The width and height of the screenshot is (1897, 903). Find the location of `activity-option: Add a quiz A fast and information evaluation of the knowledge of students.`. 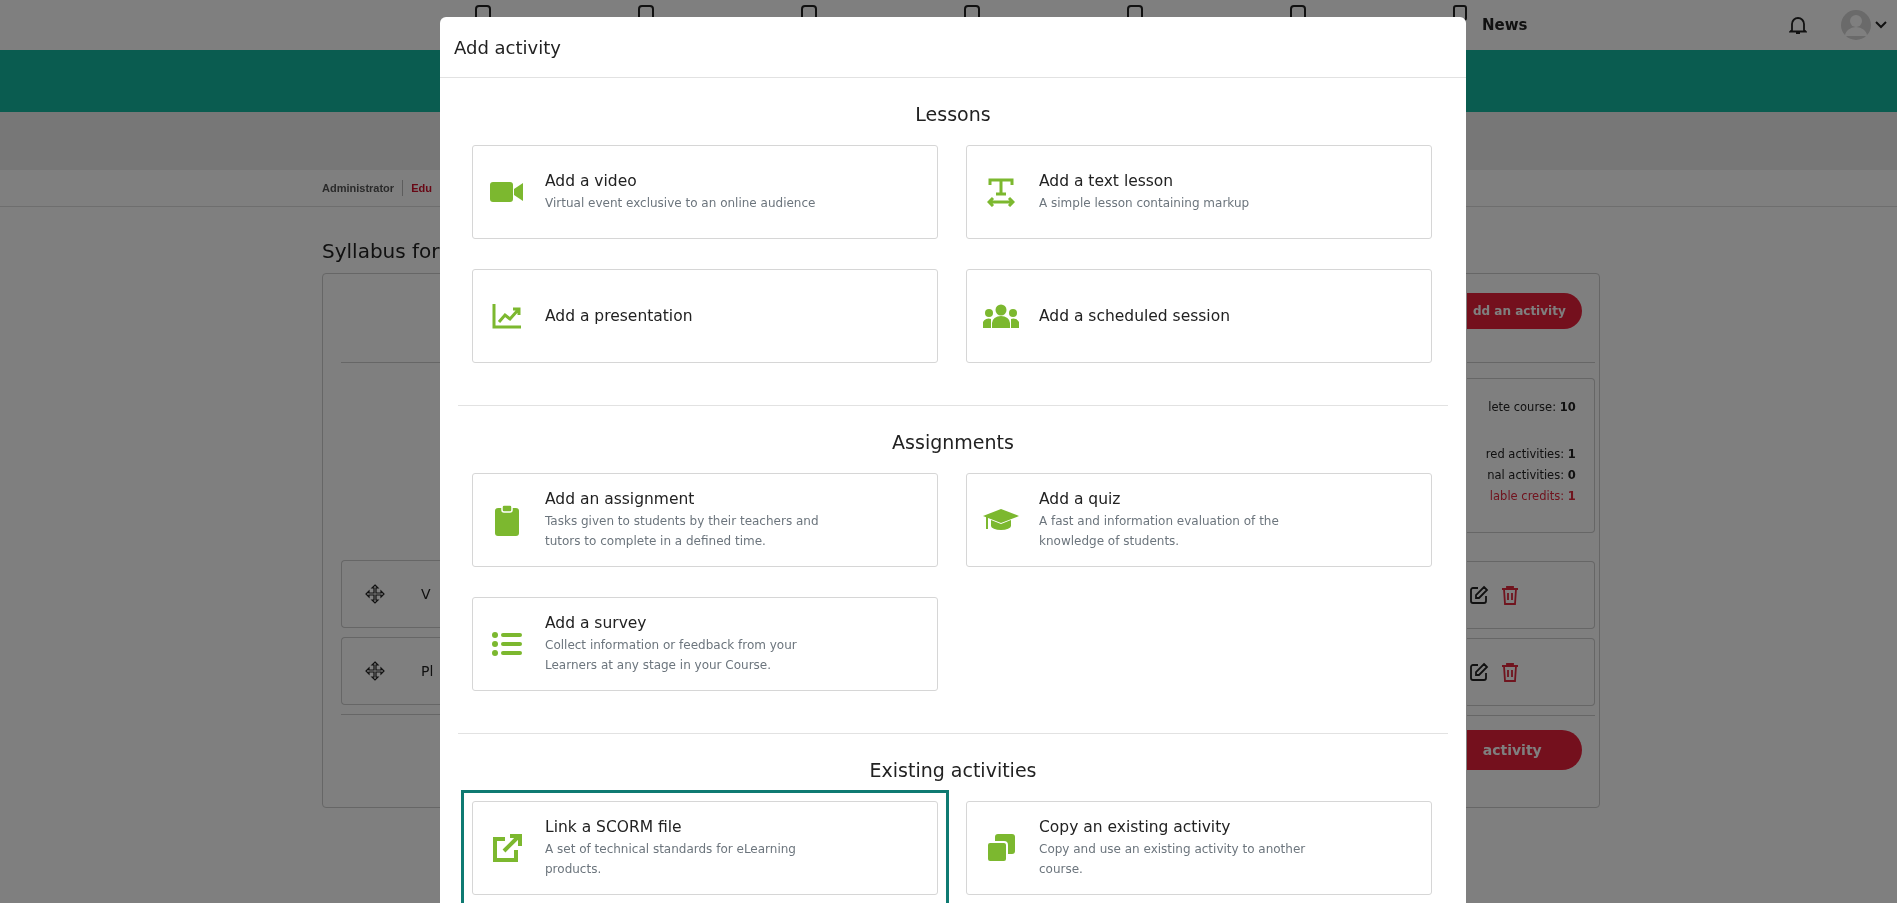

activity-option: Add a quiz A fast and information evaluation of the knowledge of students. is located at coordinates (1199, 520).